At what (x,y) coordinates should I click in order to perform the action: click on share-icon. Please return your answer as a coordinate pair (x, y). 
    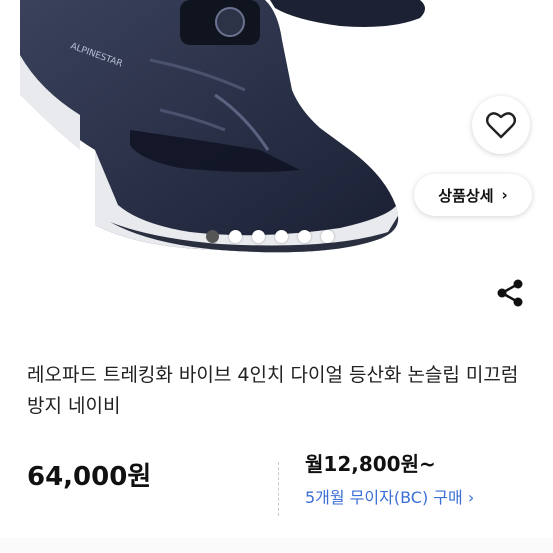
    Looking at the image, I should click on (510, 293).